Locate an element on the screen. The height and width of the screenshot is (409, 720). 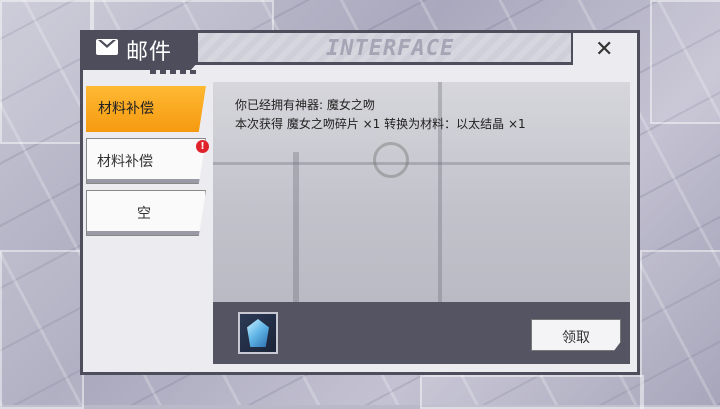
header-strip: INTERFACE ✕ is located at coordinates (419, 47).